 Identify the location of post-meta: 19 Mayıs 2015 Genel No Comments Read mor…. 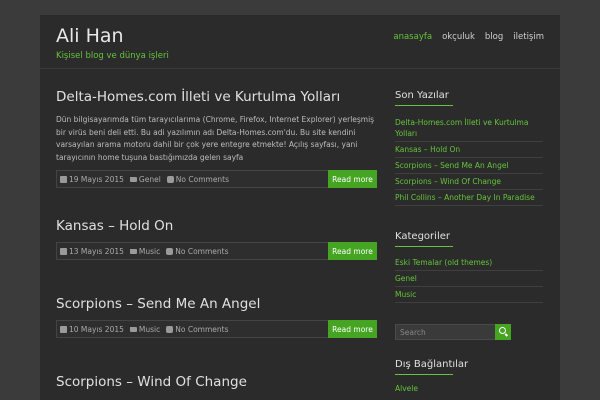
(216, 179).